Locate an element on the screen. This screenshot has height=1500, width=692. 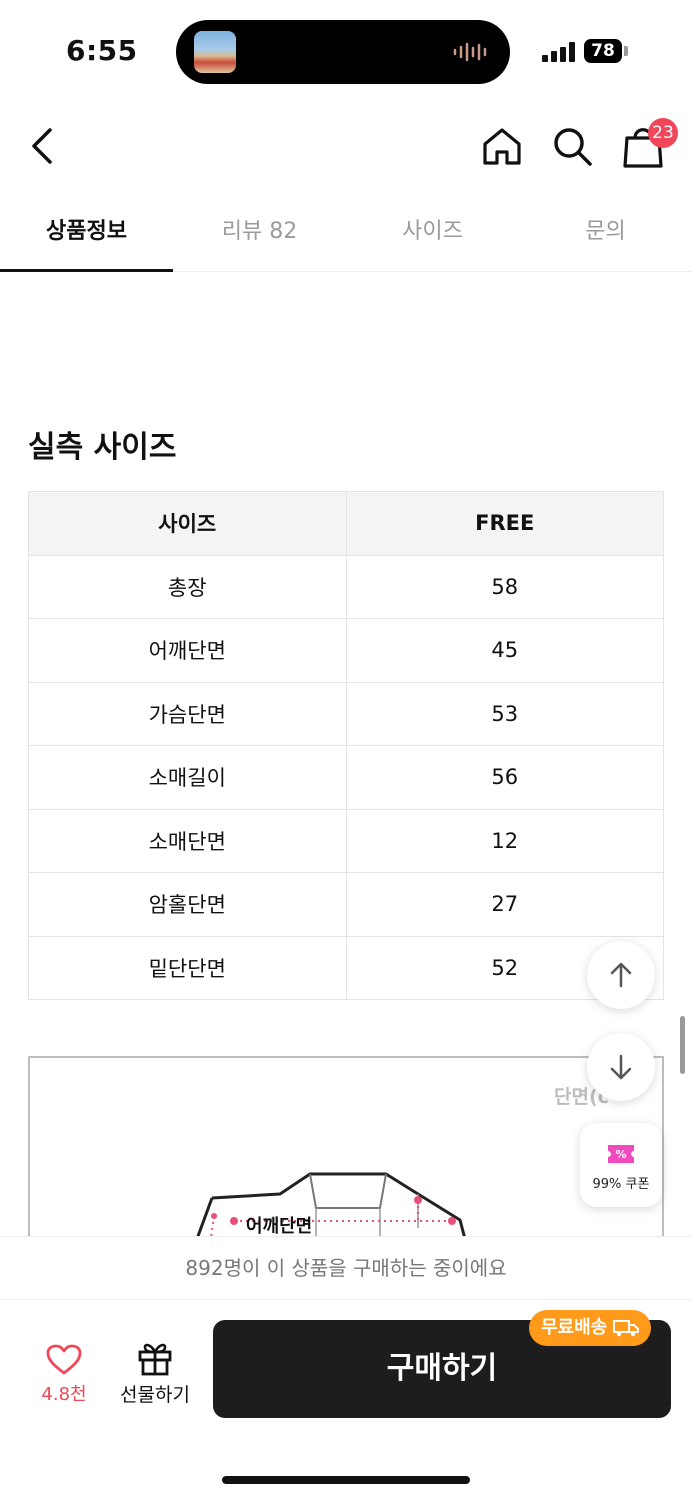
scroll-to-bottom-button is located at coordinates (621, 1067).